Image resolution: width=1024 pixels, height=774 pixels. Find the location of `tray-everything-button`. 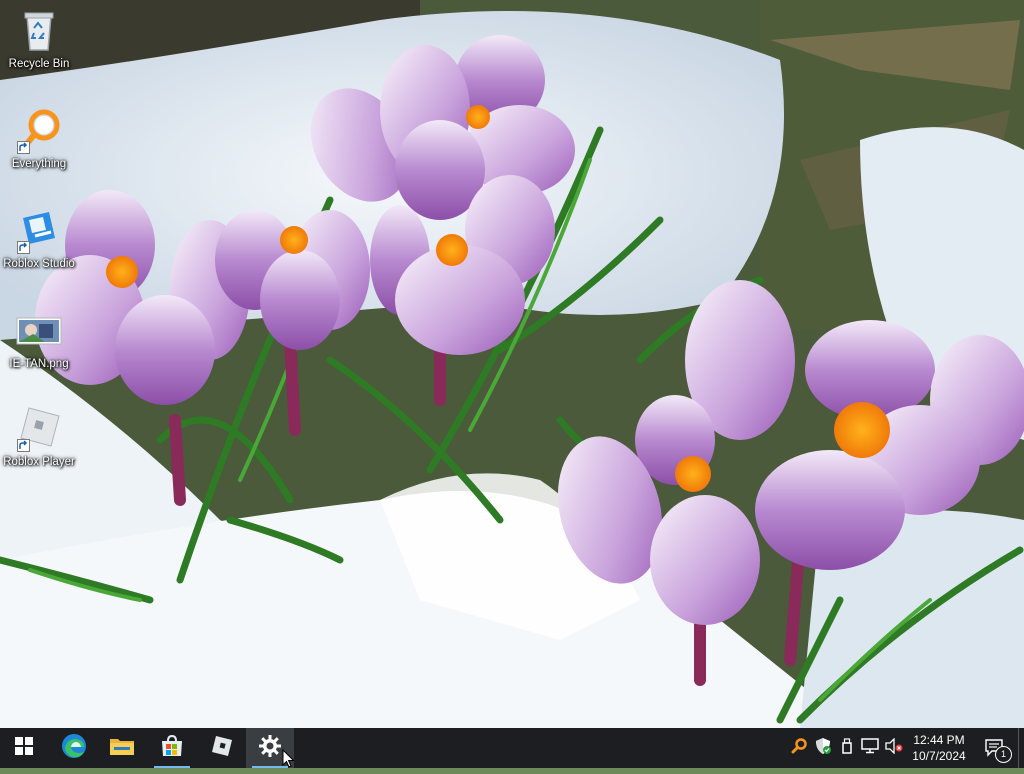

tray-everything-button is located at coordinates (799, 748).